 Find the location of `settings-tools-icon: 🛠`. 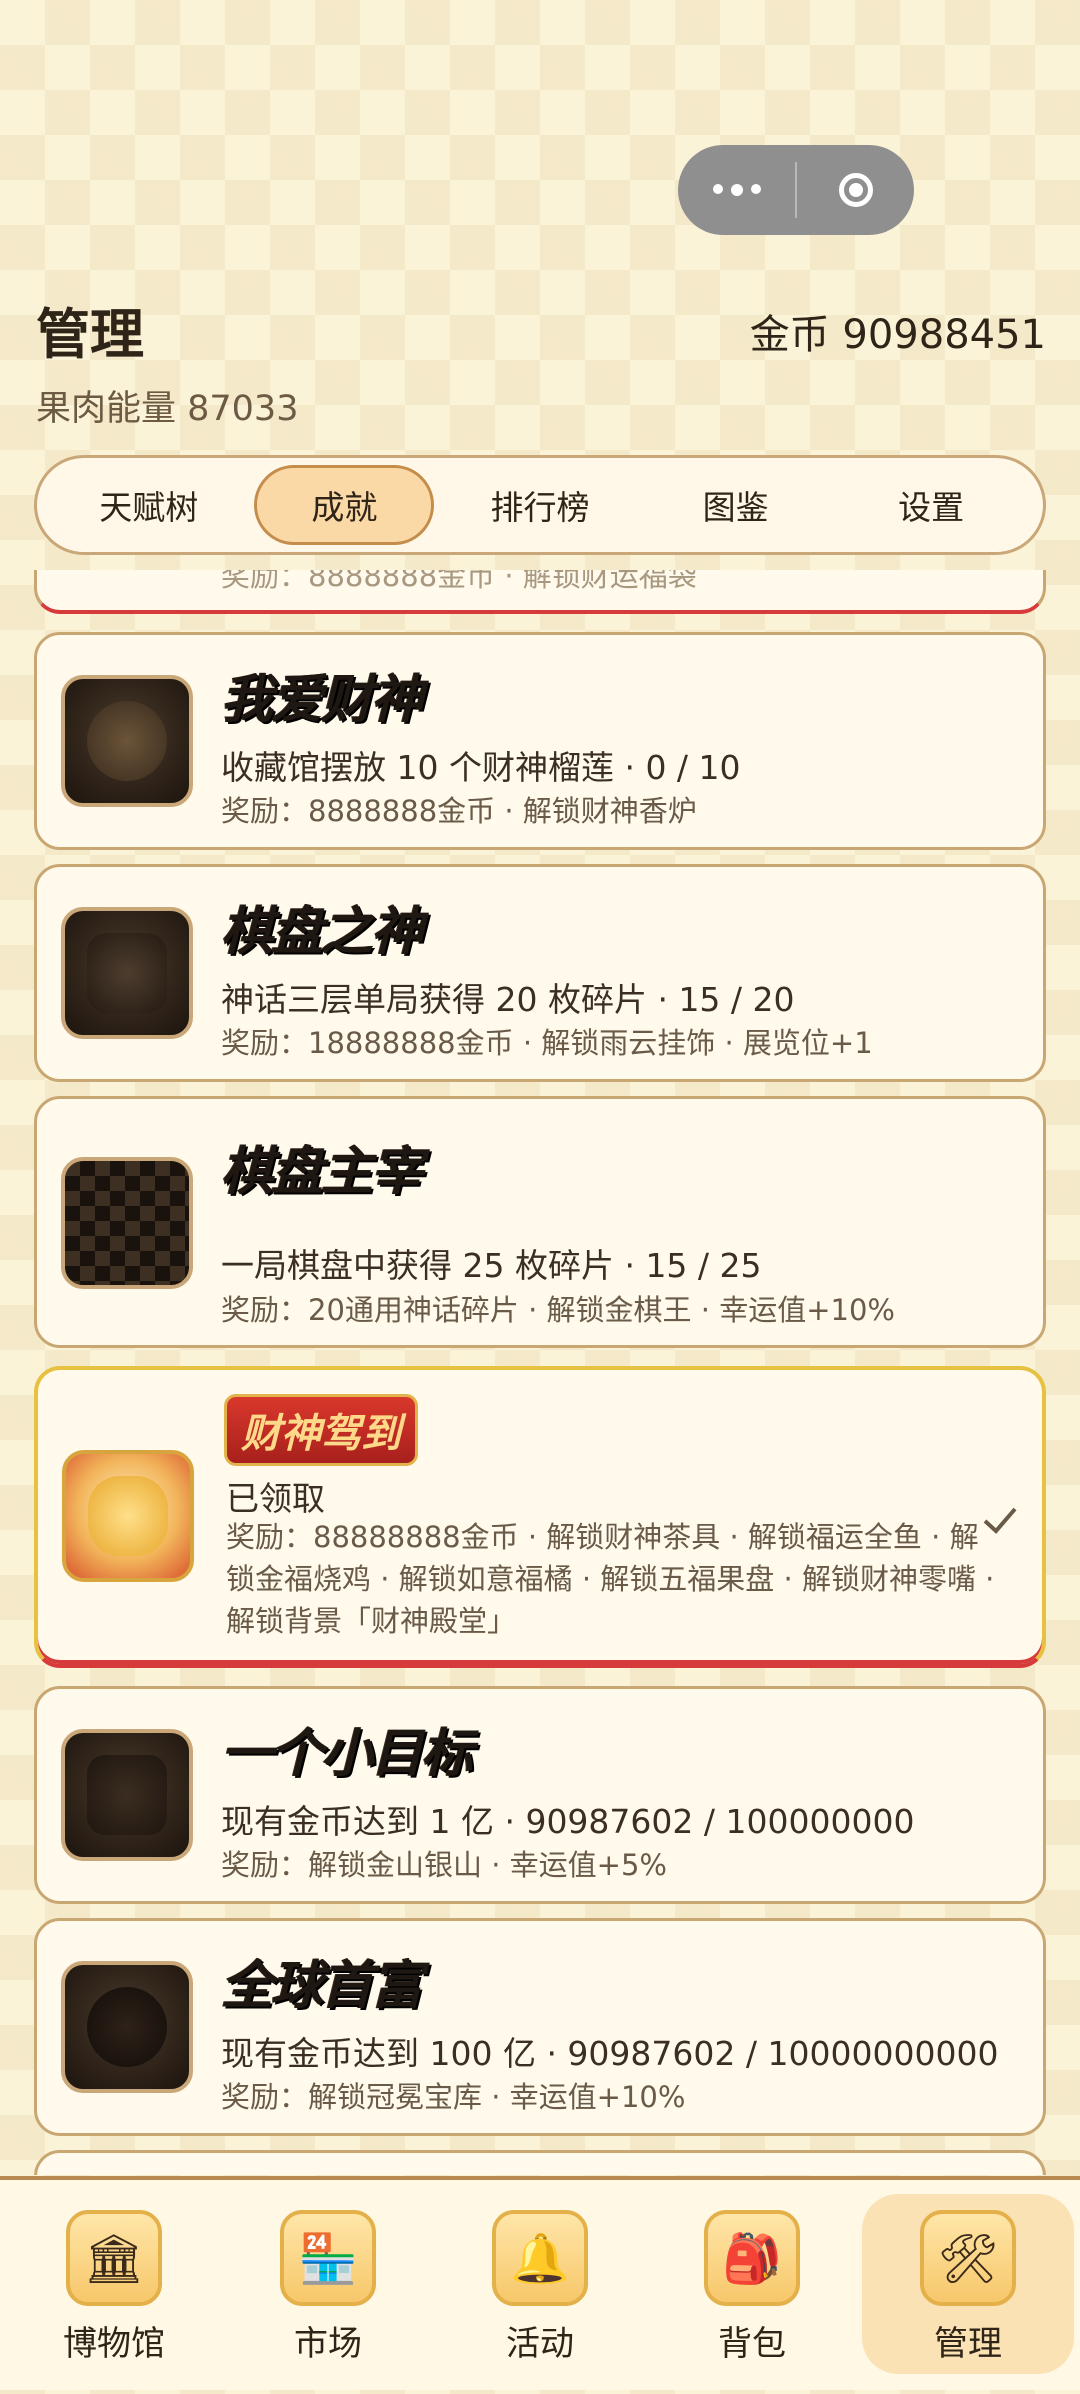

settings-tools-icon: 🛠 is located at coordinates (968, 2258).